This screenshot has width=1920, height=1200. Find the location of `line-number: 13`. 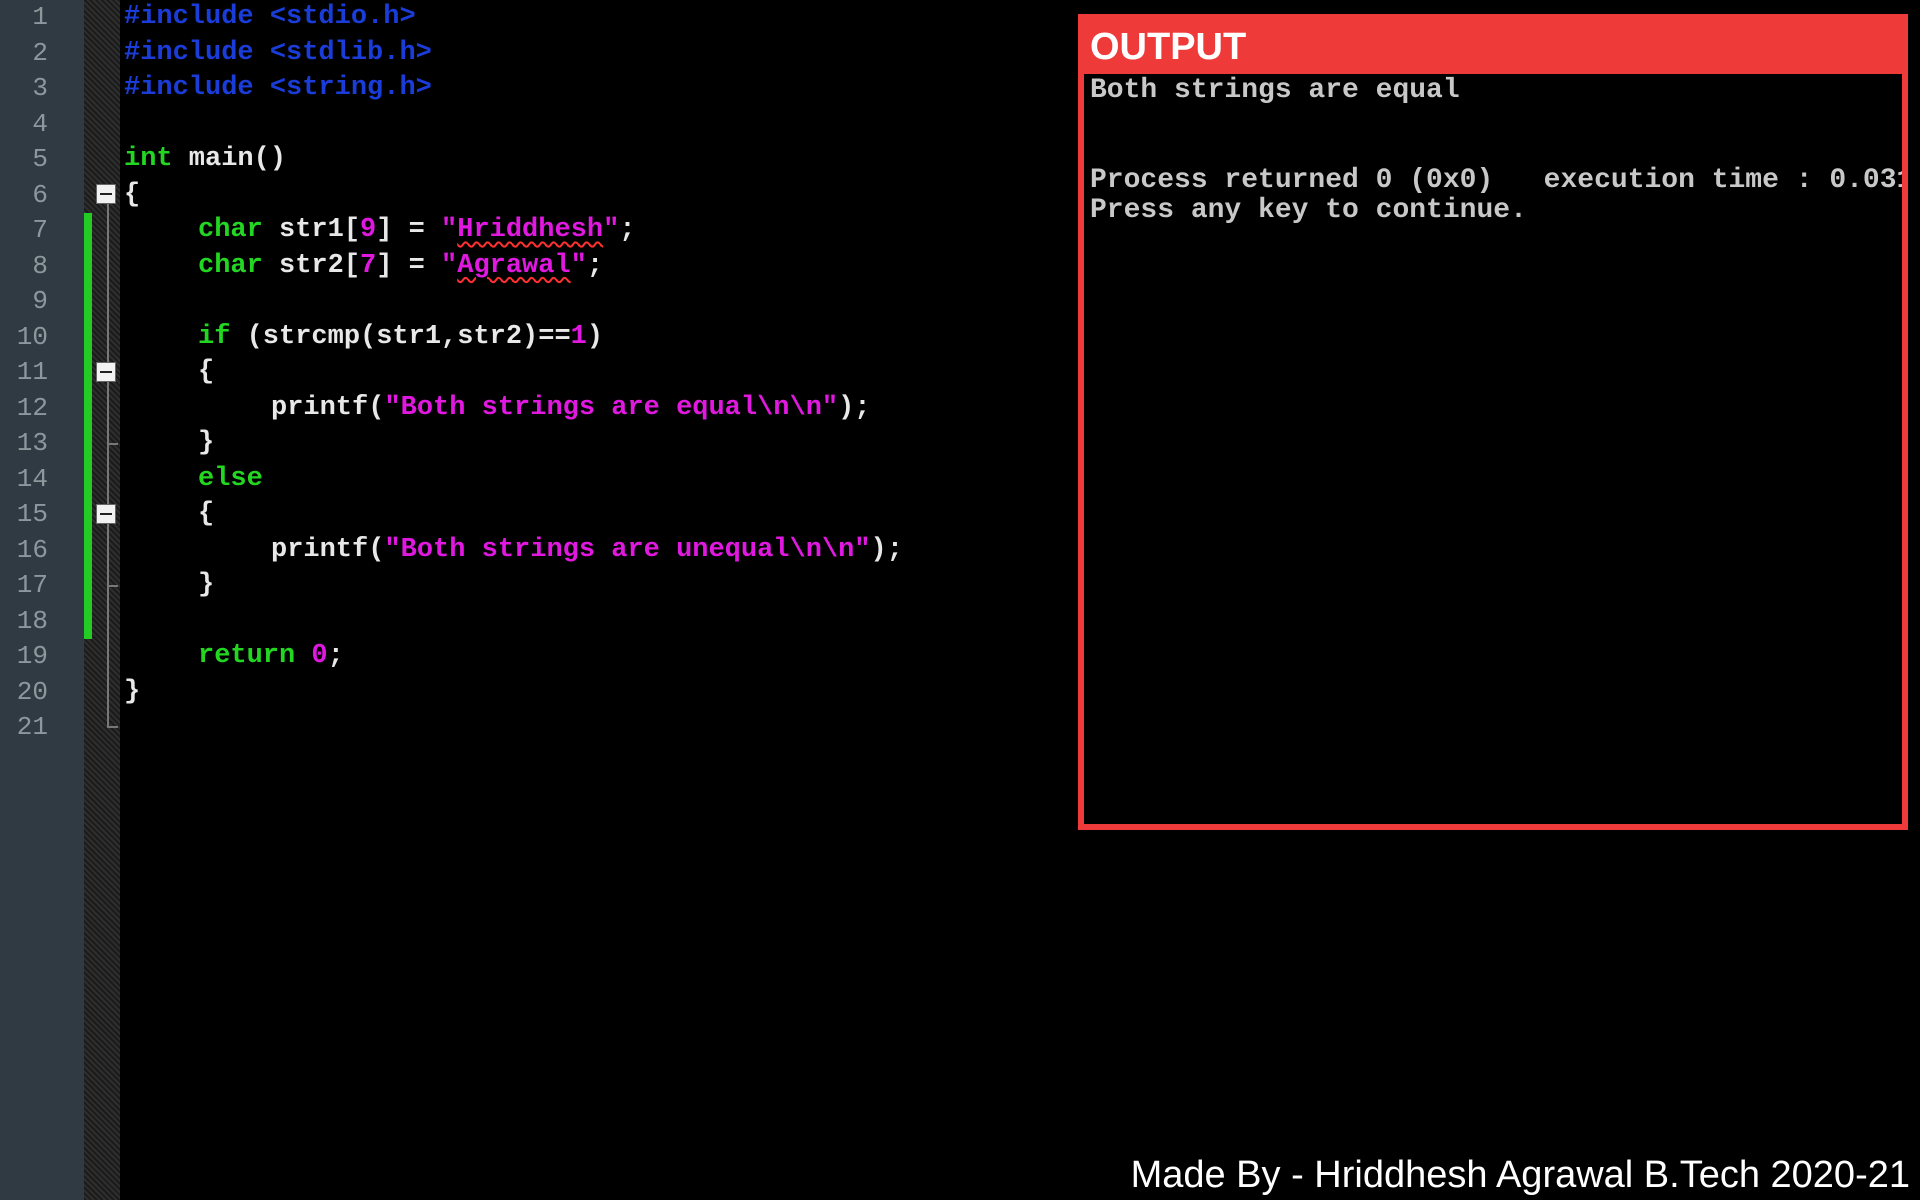

line-number: 13 is located at coordinates (32, 443).